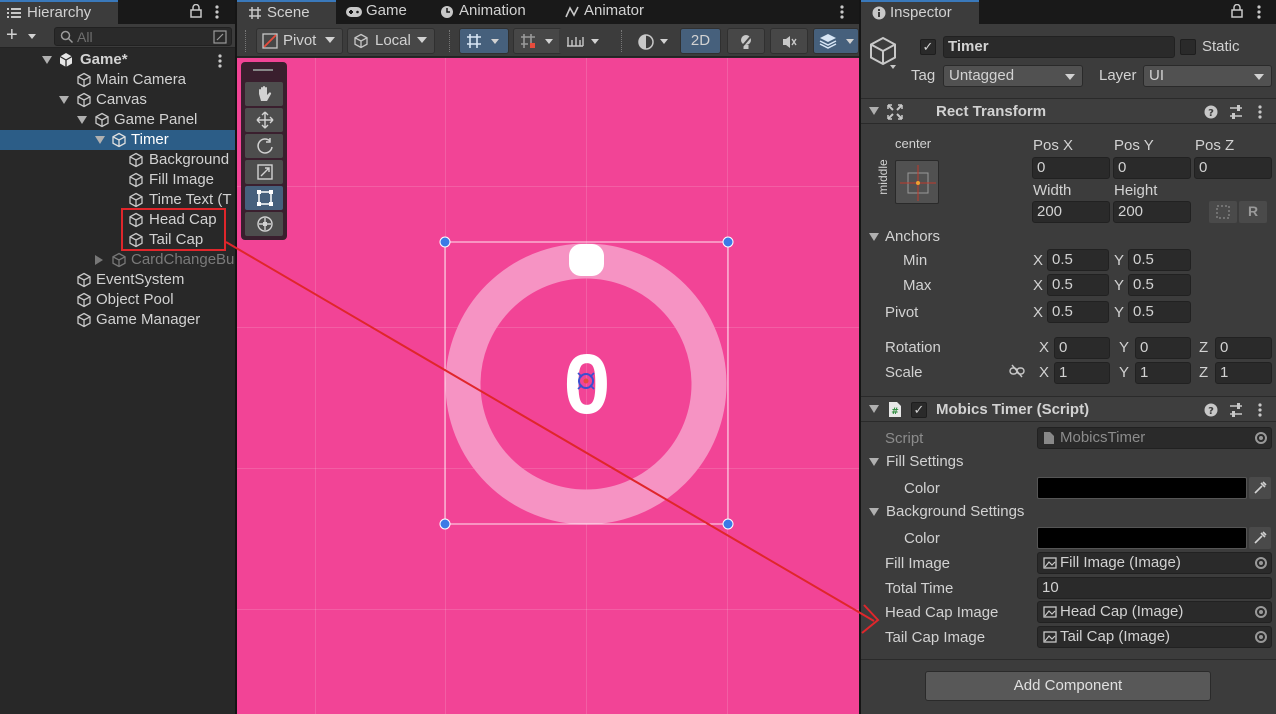 This screenshot has width=1276, height=714. Describe the element at coordinates (1068, 686) in the screenshot. I see `add-component-button: Add Component` at that location.